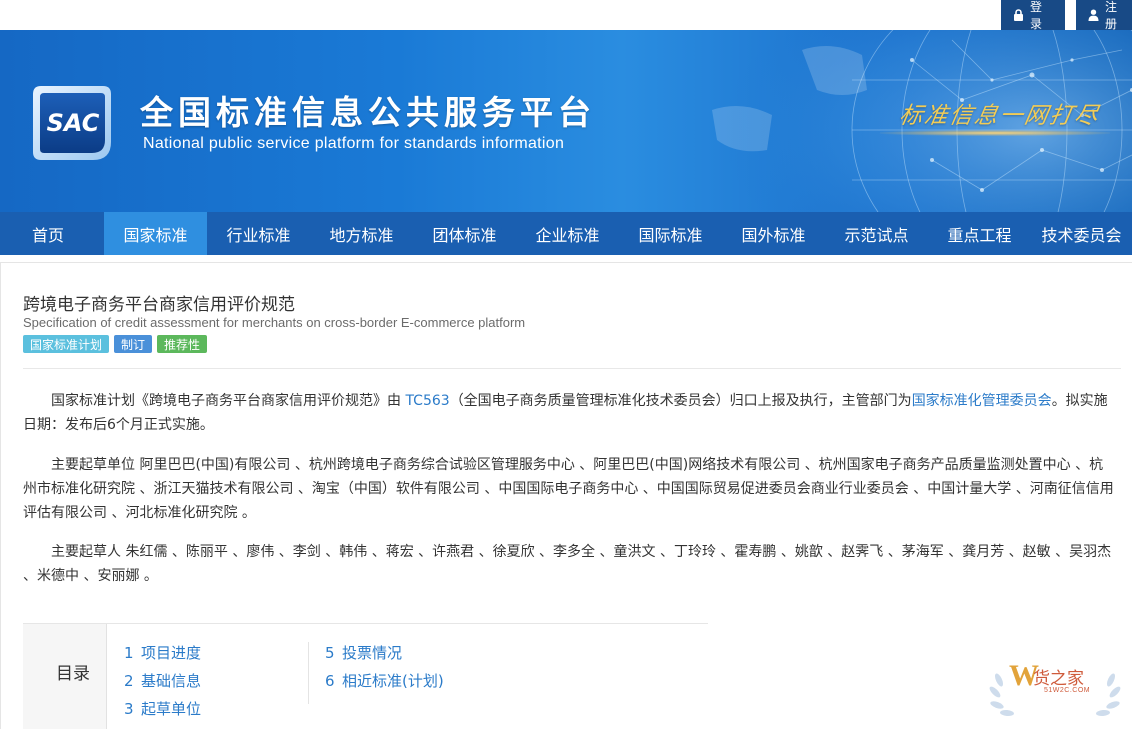 This screenshot has width=1132, height=729. What do you see at coordinates (258, 233) in the screenshot?
I see `nav-industry-standards: 行业标准` at bounding box center [258, 233].